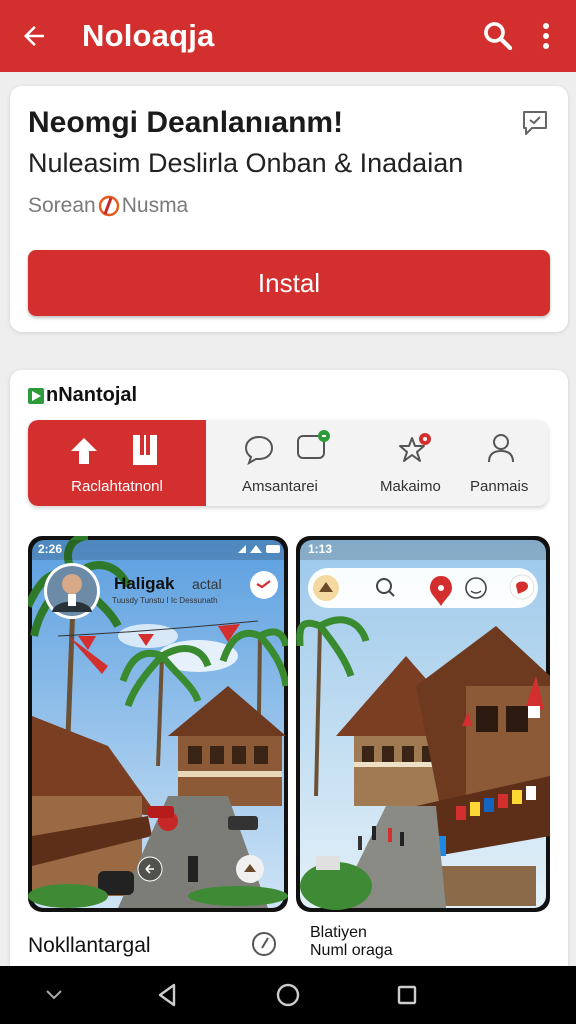 The height and width of the screenshot is (1024, 576). What do you see at coordinates (280, 486) in the screenshot?
I see `feature-tab-2-label: Amsantarei` at bounding box center [280, 486].